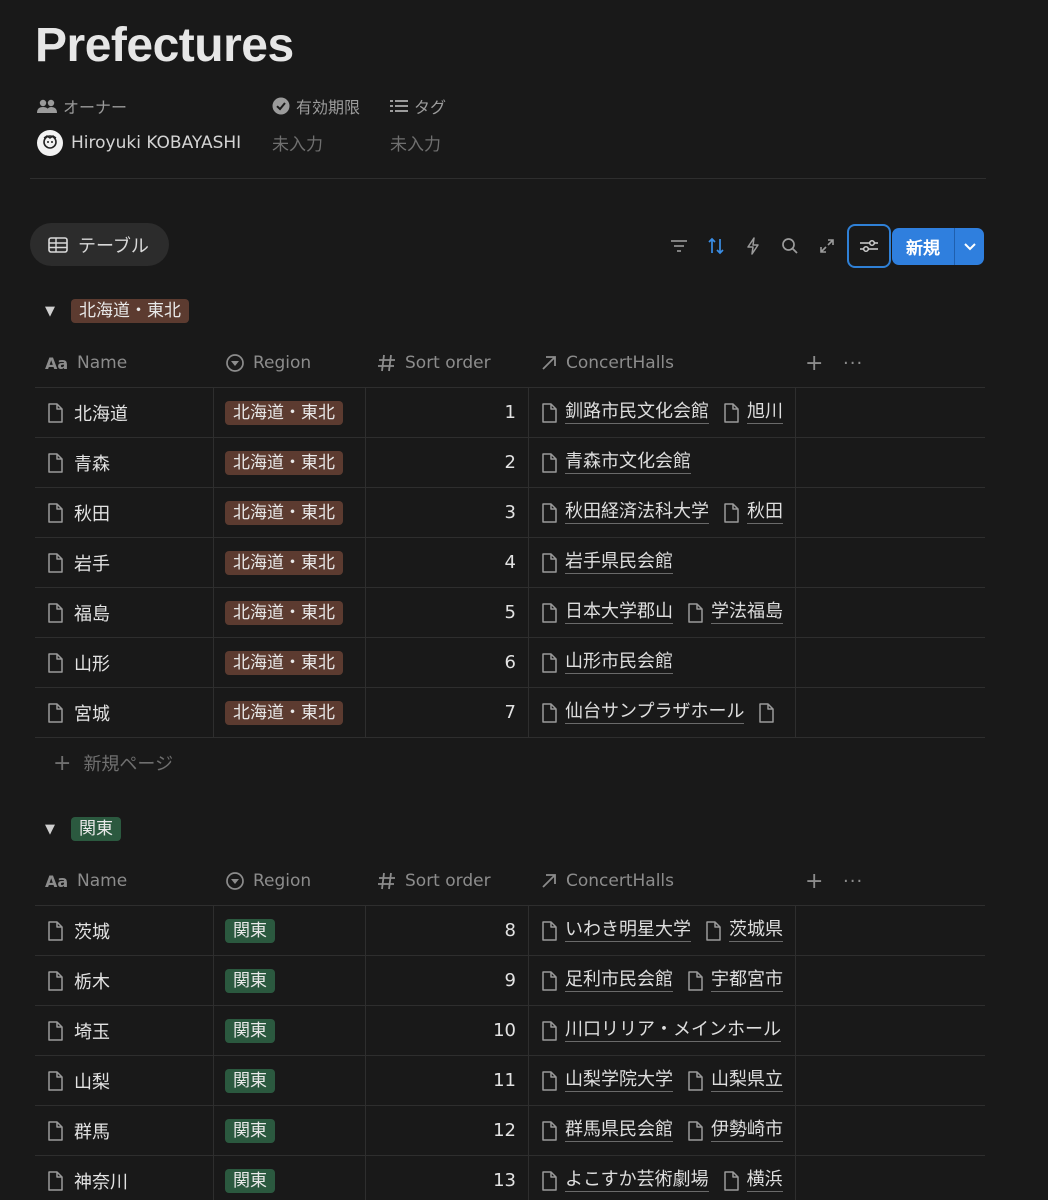  I want to click on concert-halls-cell: 青森市文化会館, so click(662, 462).